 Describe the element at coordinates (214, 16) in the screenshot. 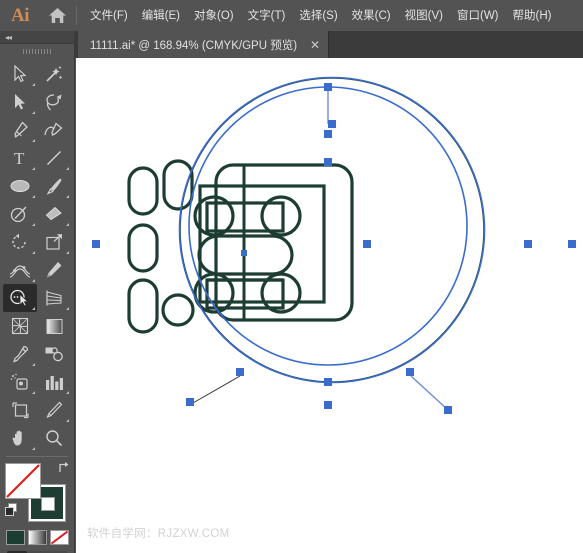

I see `menu-object: 对象(O)` at that location.